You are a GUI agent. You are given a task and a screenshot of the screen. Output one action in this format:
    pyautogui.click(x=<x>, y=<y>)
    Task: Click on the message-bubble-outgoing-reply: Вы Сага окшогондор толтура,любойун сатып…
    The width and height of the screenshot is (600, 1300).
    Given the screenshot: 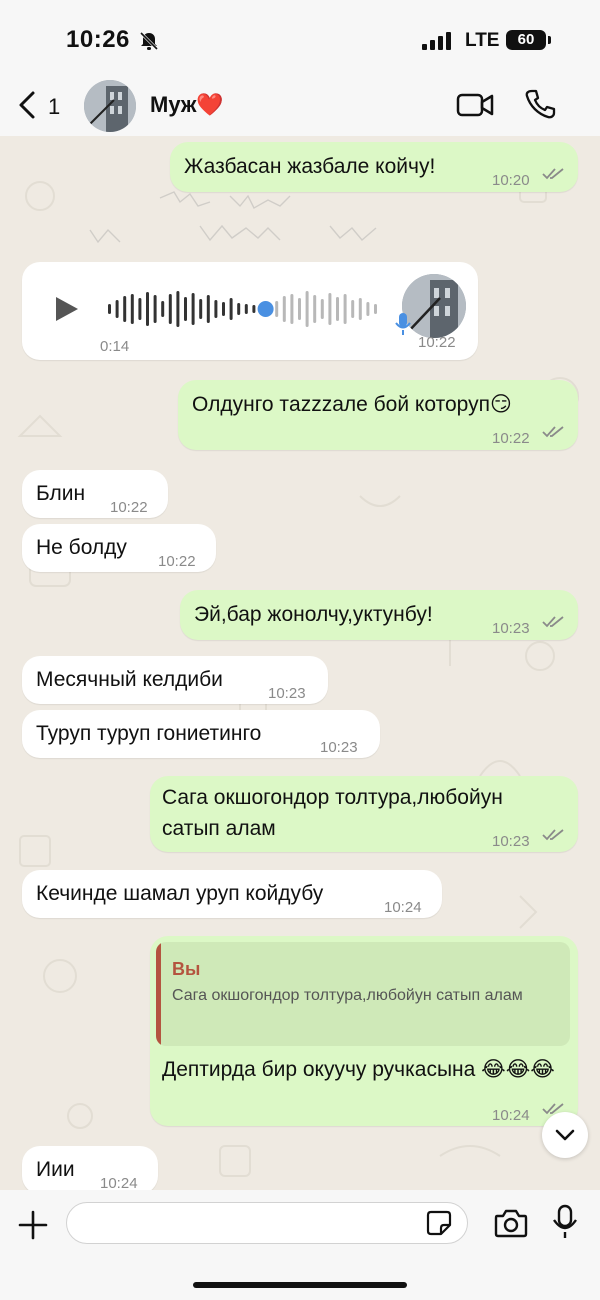 What is the action you would take?
    pyautogui.click(x=364, y=1031)
    